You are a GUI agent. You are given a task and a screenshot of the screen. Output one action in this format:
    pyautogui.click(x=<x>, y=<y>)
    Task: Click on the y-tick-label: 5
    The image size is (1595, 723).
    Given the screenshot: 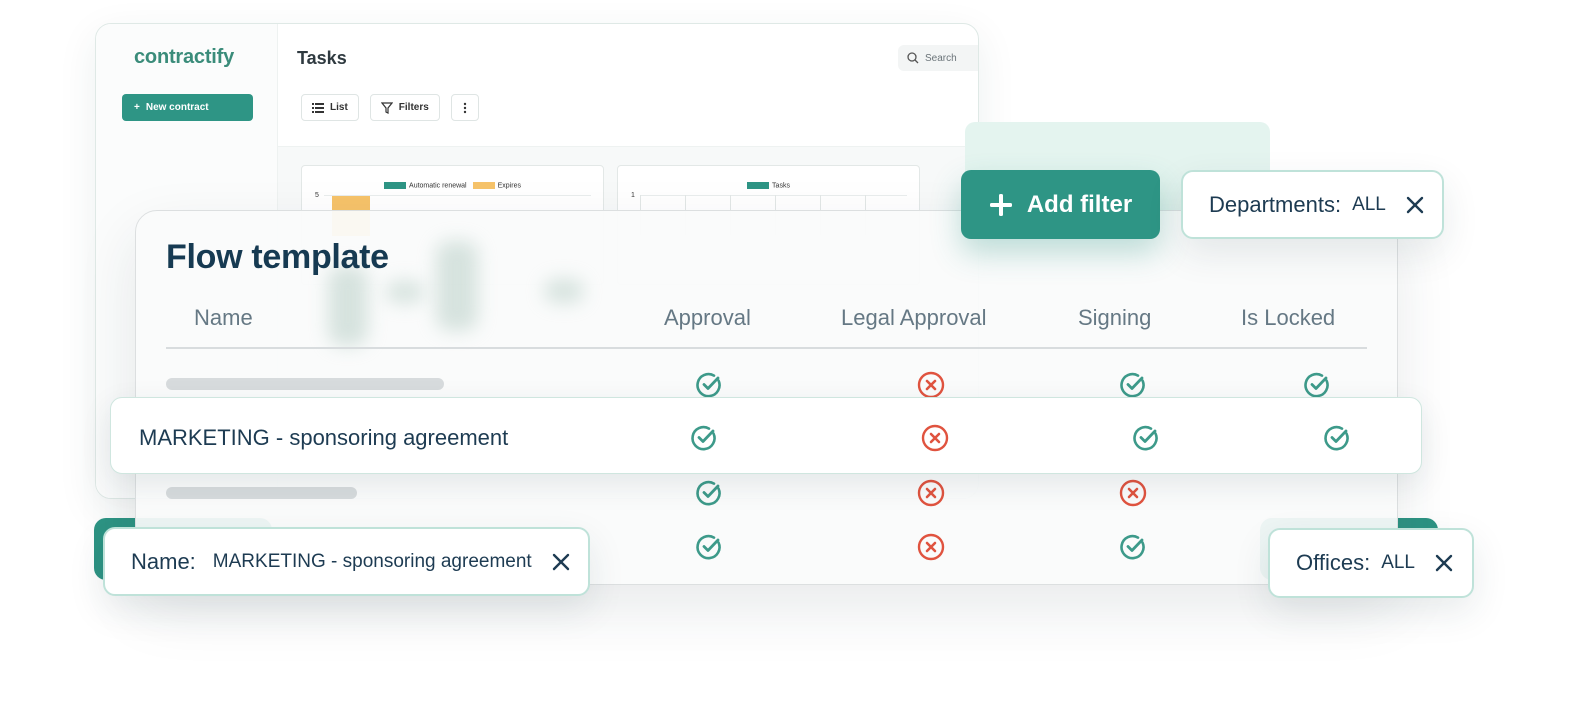 What is the action you would take?
    pyautogui.click(x=317, y=195)
    